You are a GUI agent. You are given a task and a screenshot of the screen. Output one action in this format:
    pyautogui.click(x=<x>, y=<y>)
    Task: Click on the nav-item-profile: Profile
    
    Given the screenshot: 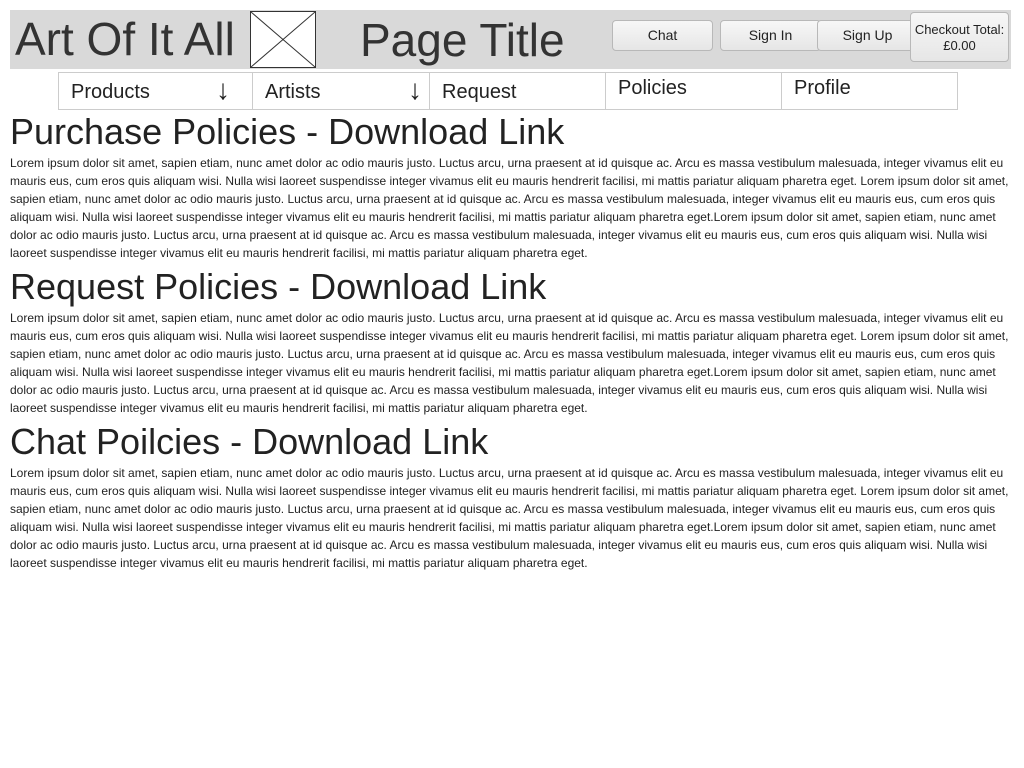 What is the action you would take?
    pyautogui.click(x=869, y=91)
    